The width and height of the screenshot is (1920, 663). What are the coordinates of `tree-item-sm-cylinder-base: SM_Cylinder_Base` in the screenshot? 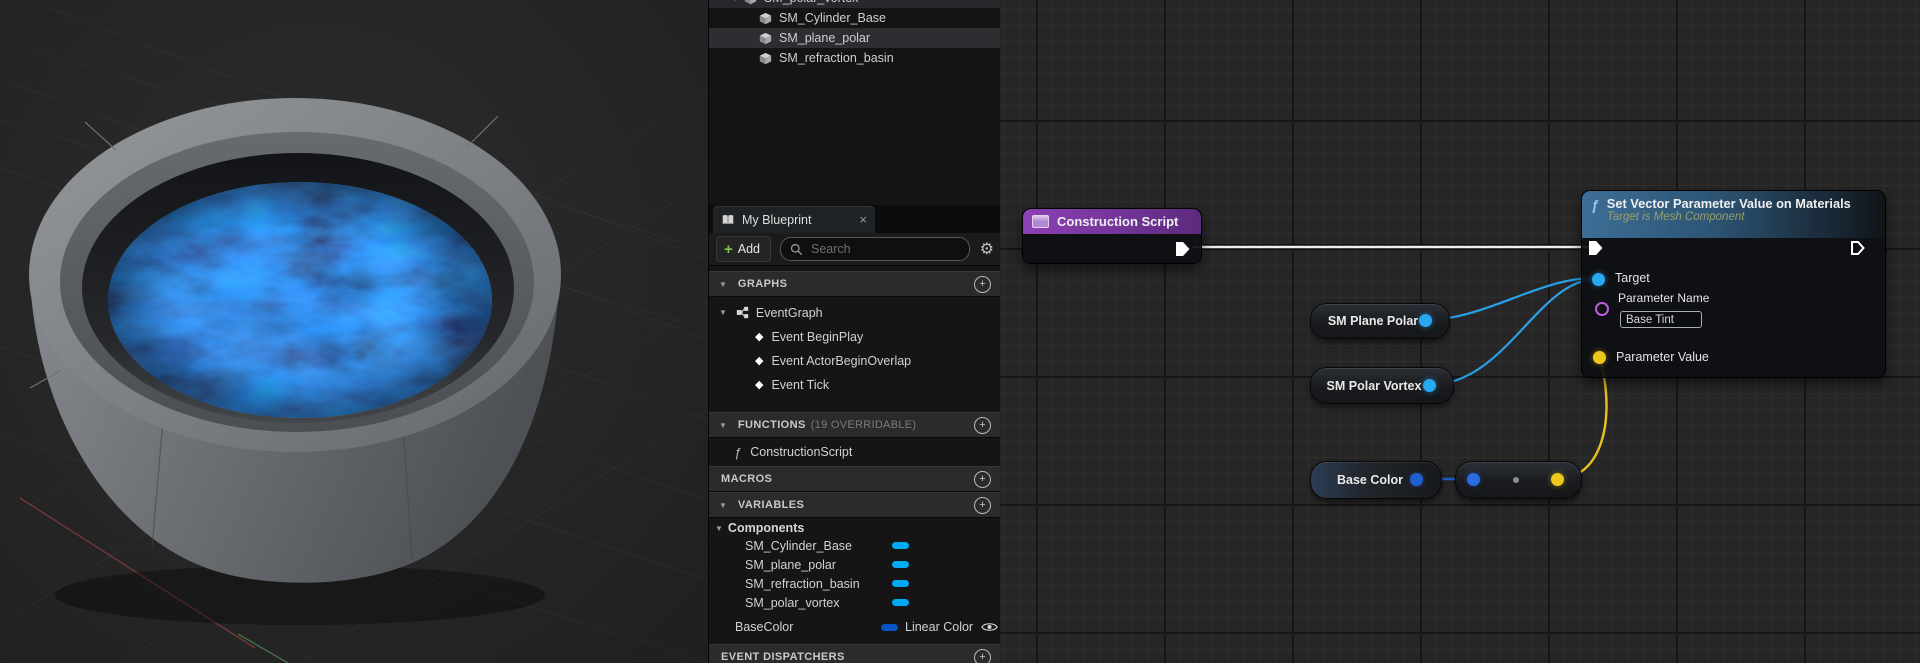 It's located at (855, 18).